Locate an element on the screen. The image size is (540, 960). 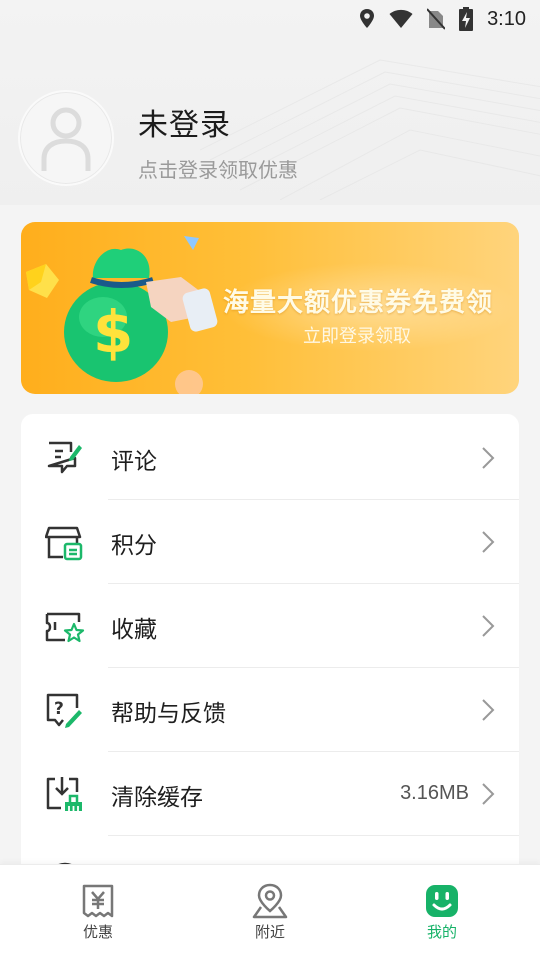
tab-nearby: 附近 is located at coordinates (270, 912).